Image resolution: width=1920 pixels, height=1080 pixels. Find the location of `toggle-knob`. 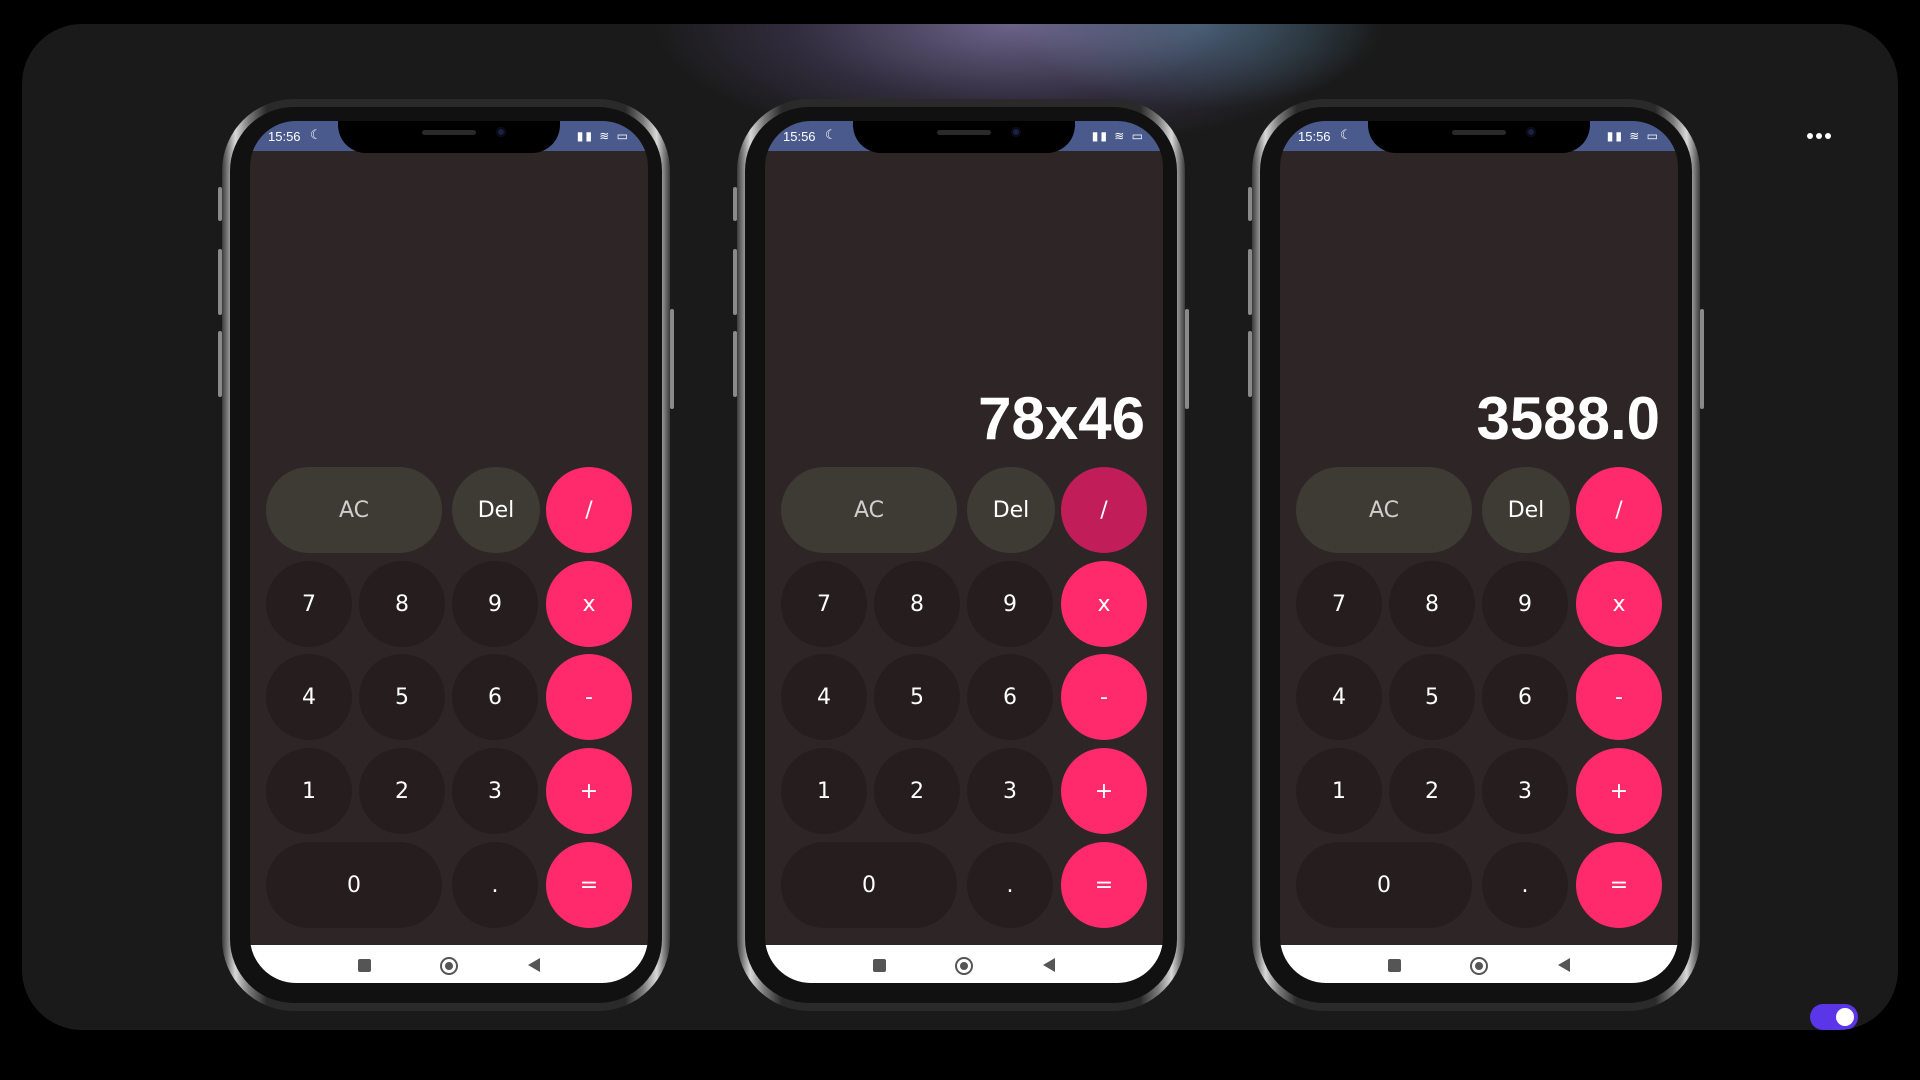

toggle-knob is located at coordinates (1845, 1017).